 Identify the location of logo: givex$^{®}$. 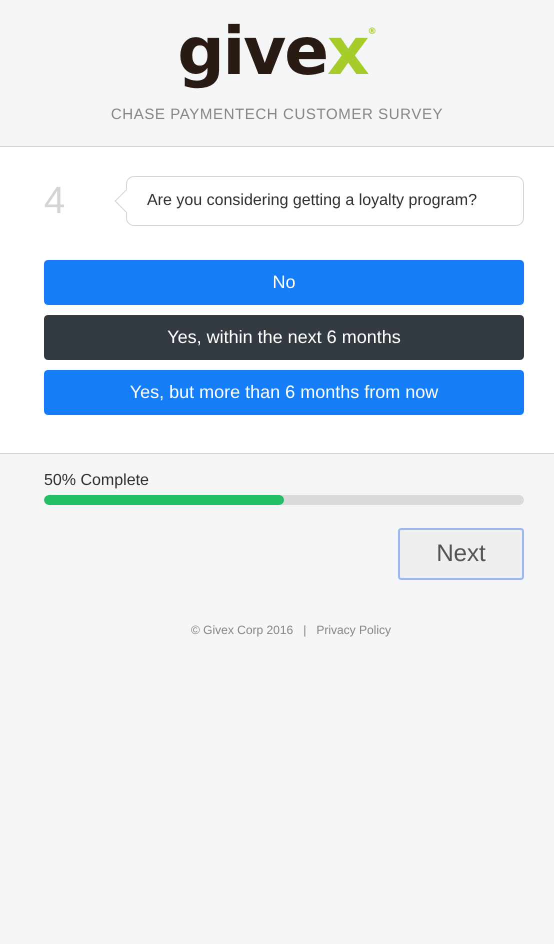
(277, 52).